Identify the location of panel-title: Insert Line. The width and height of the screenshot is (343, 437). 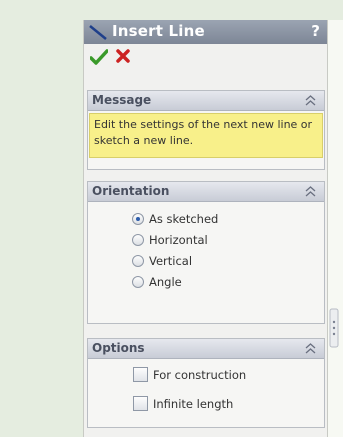
(158, 31).